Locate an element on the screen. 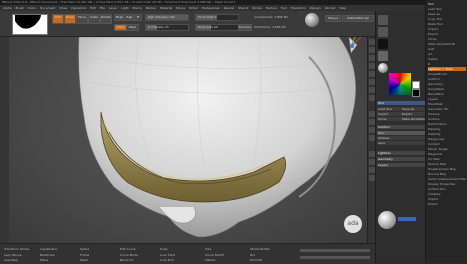  tray-item: R is located at coordinates (447, 64).